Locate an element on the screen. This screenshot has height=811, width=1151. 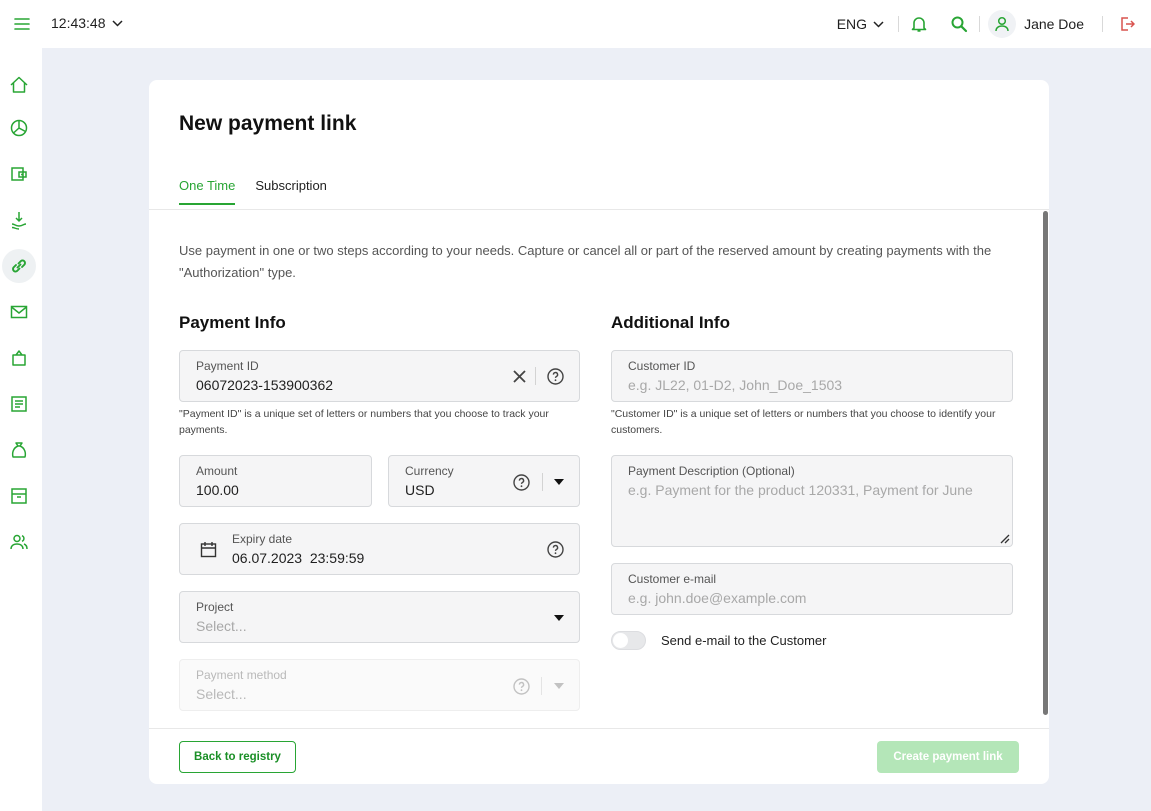
search-icon is located at coordinates (959, 24).